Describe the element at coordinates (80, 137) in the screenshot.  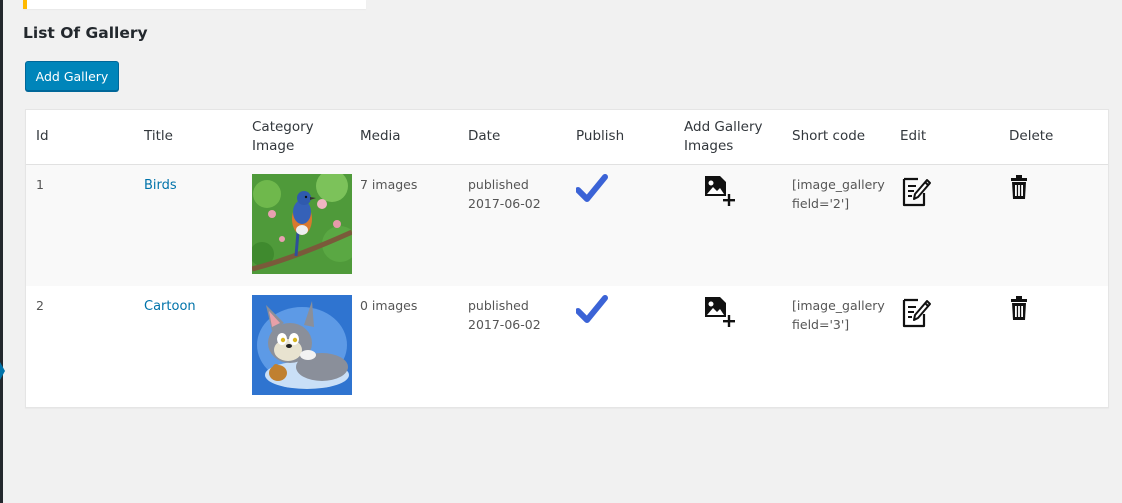
I see `header-id: Id` at that location.